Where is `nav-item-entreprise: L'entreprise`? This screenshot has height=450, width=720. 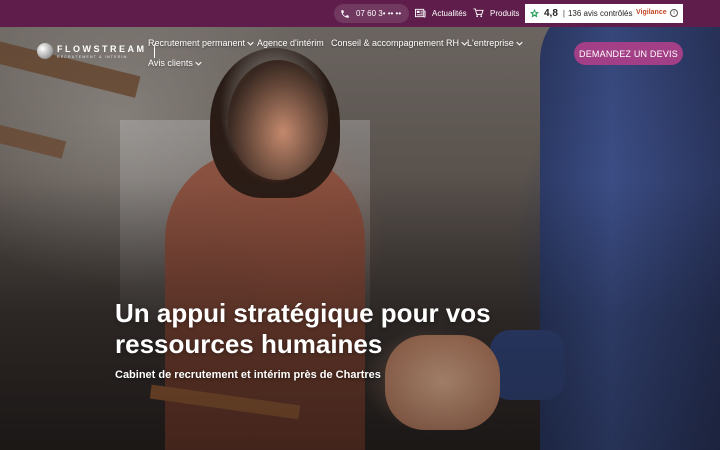 nav-item-entreprise: L'entreprise is located at coordinates (495, 43).